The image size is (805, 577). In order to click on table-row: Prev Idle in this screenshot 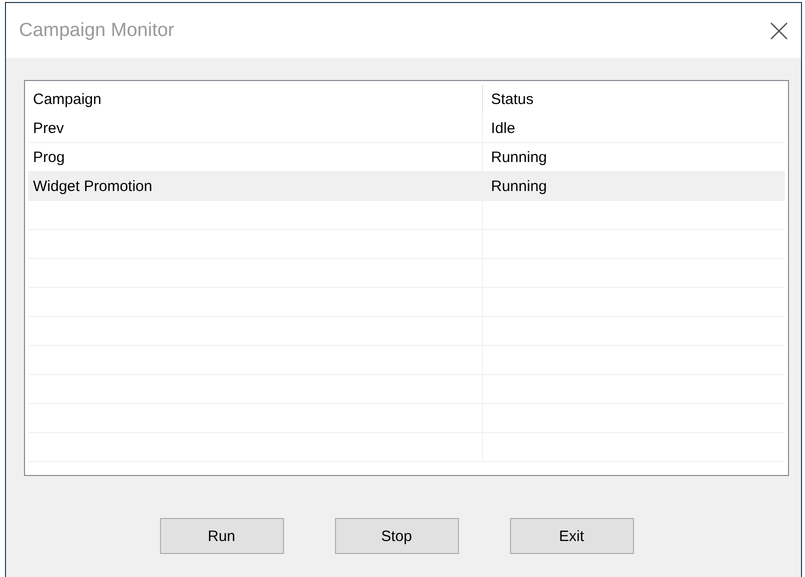, I will do `click(406, 128)`.